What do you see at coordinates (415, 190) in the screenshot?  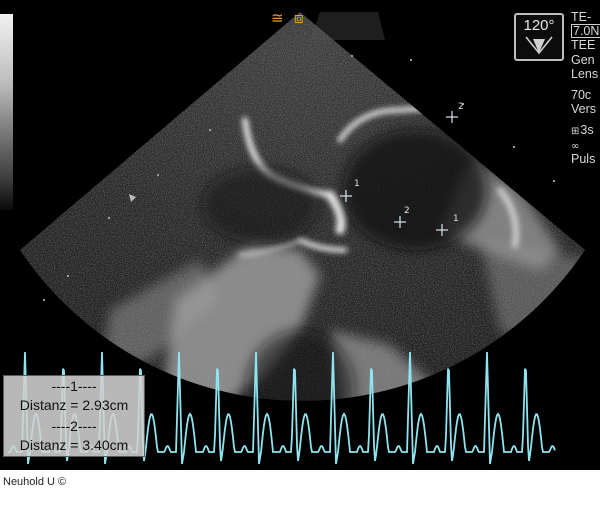 I see `left-atrium-chamber` at bounding box center [415, 190].